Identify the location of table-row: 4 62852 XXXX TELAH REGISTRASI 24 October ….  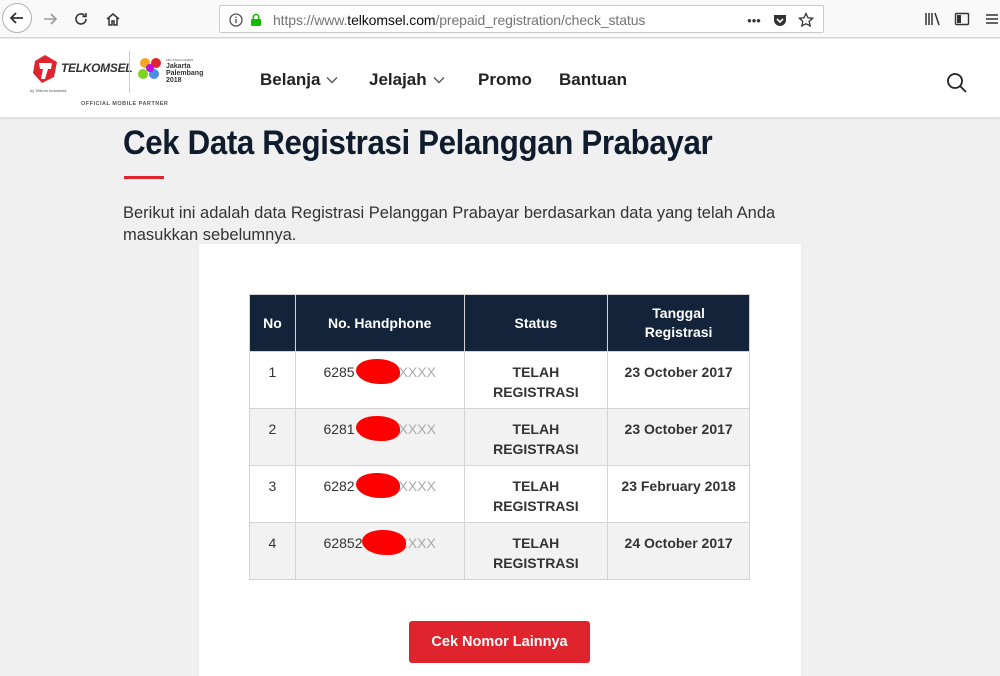
(499, 551).